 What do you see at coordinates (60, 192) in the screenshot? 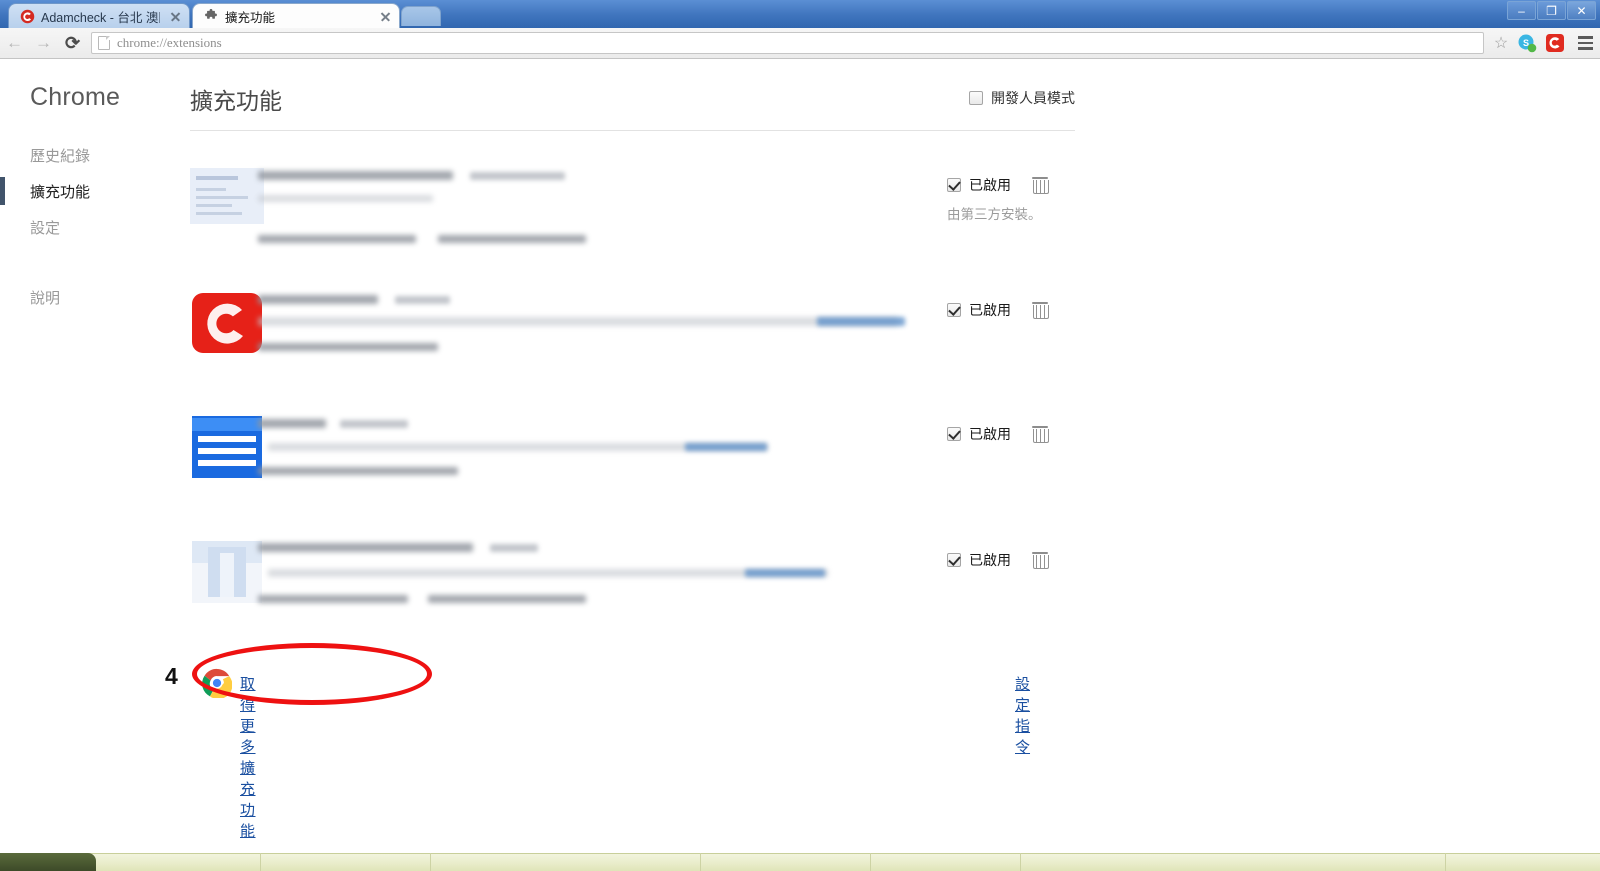
I see `sidebar-item-label: 擴充功能` at bounding box center [60, 192].